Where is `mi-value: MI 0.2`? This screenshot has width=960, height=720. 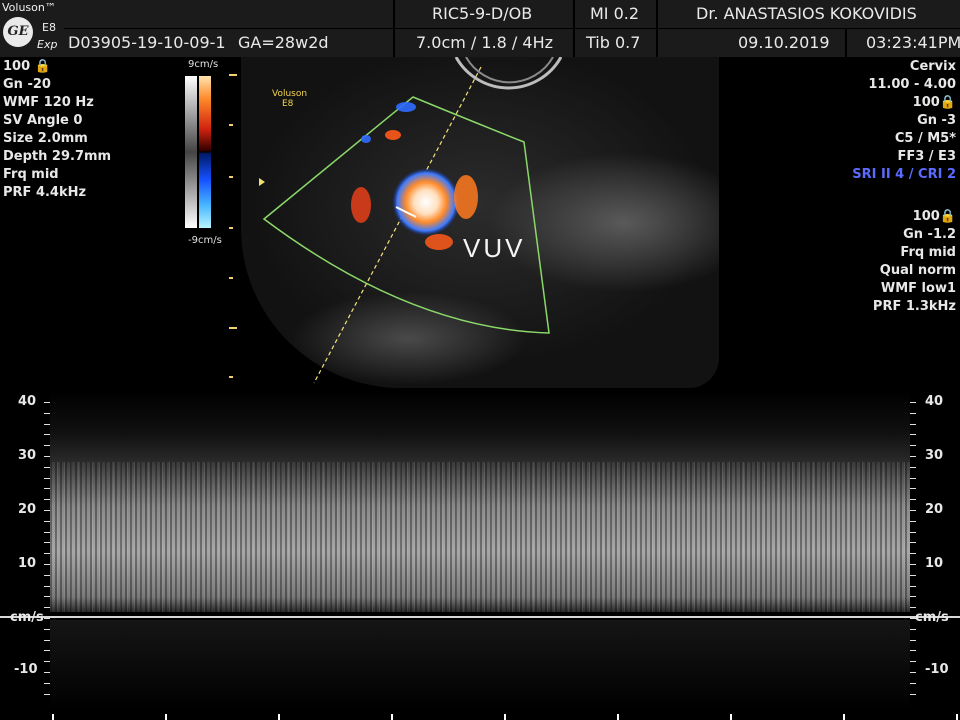
mi-value: MI 0.2 is located at coordinates (615, 13).